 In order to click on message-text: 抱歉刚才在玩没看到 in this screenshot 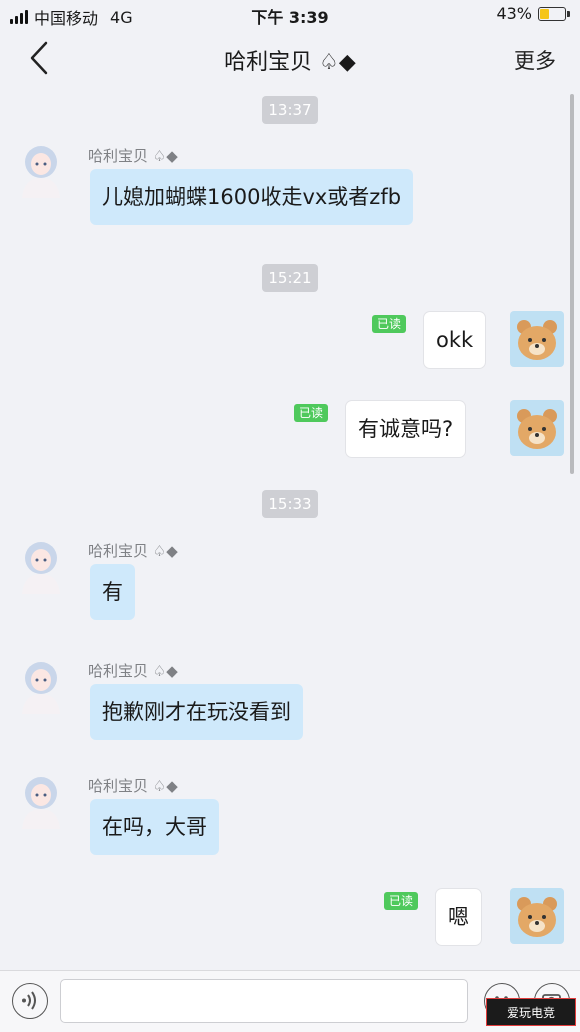, I will do `click(196, 712)`.